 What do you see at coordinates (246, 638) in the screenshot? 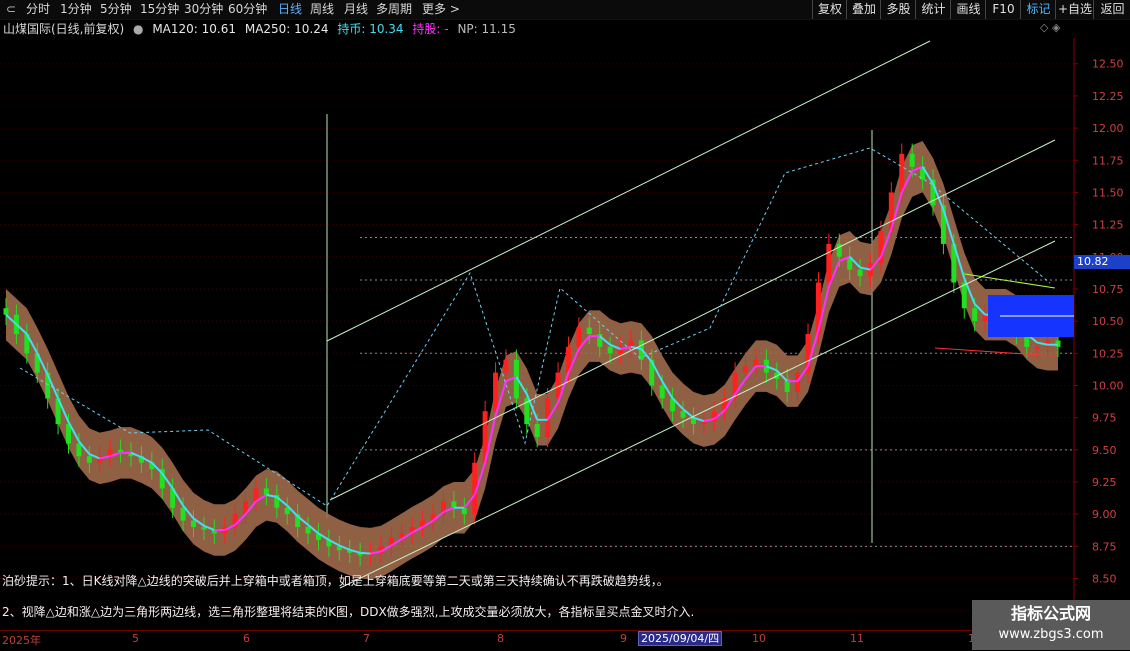
I see `month-label-1: 6` at bounding box center [246, 638].